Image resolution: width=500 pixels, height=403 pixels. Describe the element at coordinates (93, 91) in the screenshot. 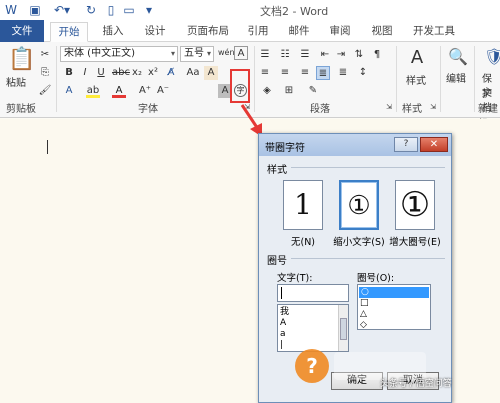

I see `highlight-color-icon: ab` at that location.